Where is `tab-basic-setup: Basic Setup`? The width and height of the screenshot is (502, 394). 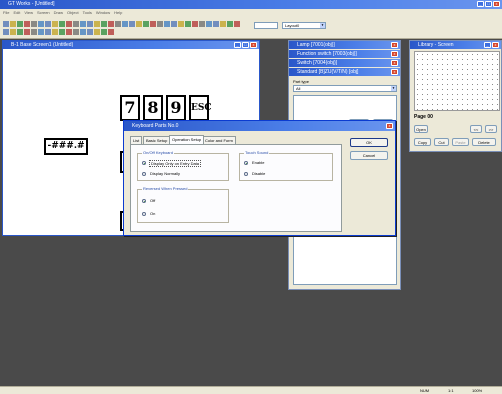
tab-basic-setup: Basic Setup is located at coordinates (157, 140).